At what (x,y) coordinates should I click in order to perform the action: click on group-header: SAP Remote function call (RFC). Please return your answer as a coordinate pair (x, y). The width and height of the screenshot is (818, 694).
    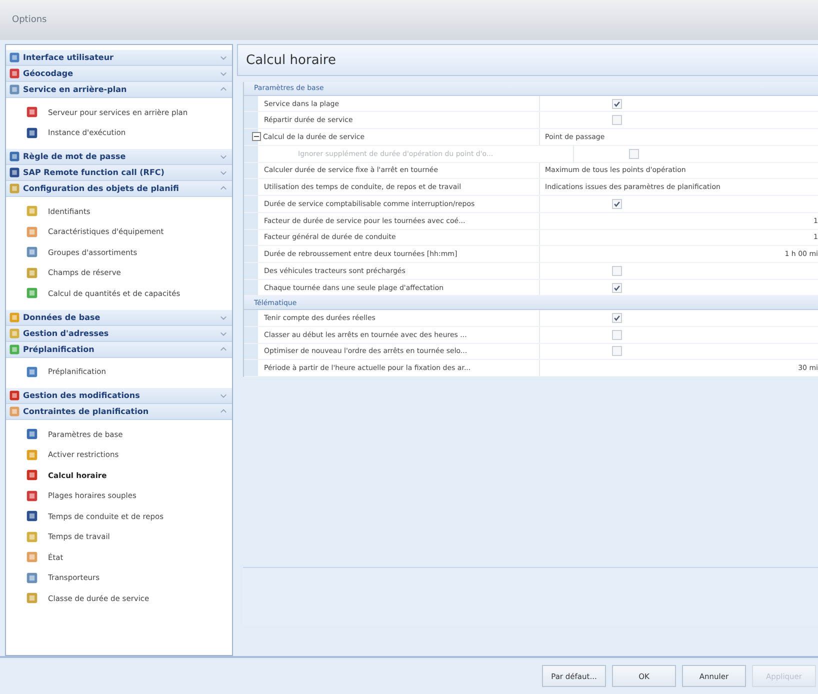
    Looking at the image, I should click on (119, 173).